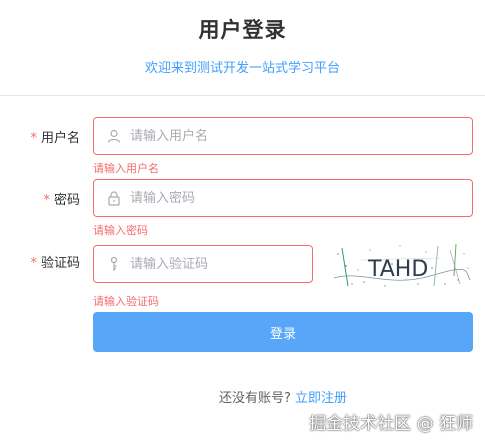  What do you see at coordinates (295, 136) in the screenshot?
I see `username-input` at bounding box center [295, 136].